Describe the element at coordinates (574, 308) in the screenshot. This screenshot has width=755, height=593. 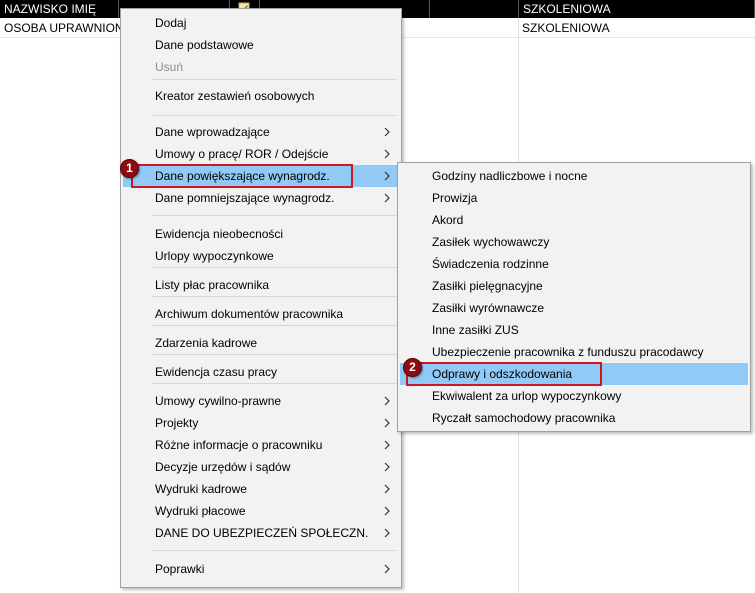
I see `submenu-item-zasilki-wyrownawcze: Zasiłki wyrównawcze` at that location.